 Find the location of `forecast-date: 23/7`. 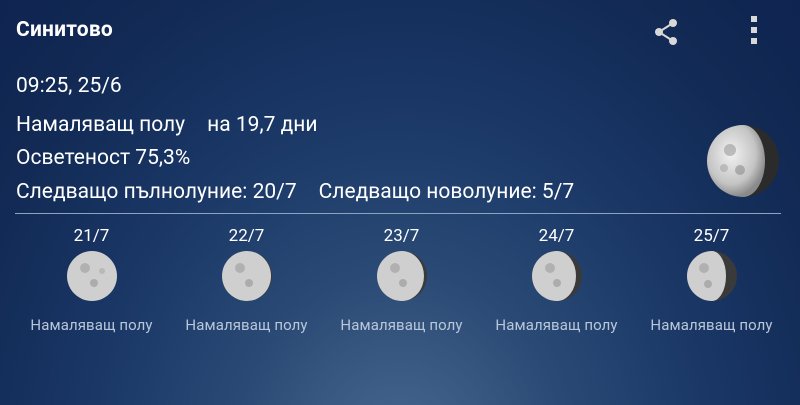

forecast-date: 23/7 is located at coordinates (401, 236).